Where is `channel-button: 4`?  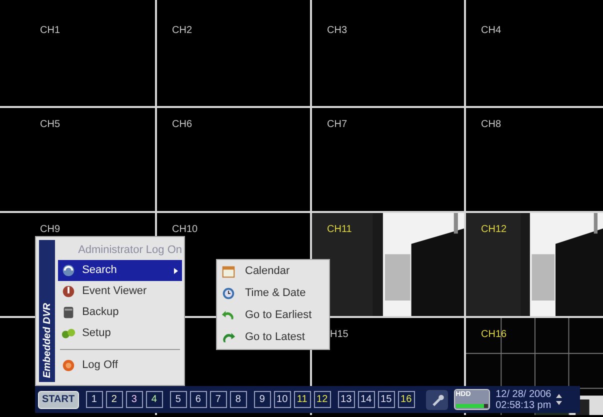 channel-button: 4 is located at coordinates (154, 399).